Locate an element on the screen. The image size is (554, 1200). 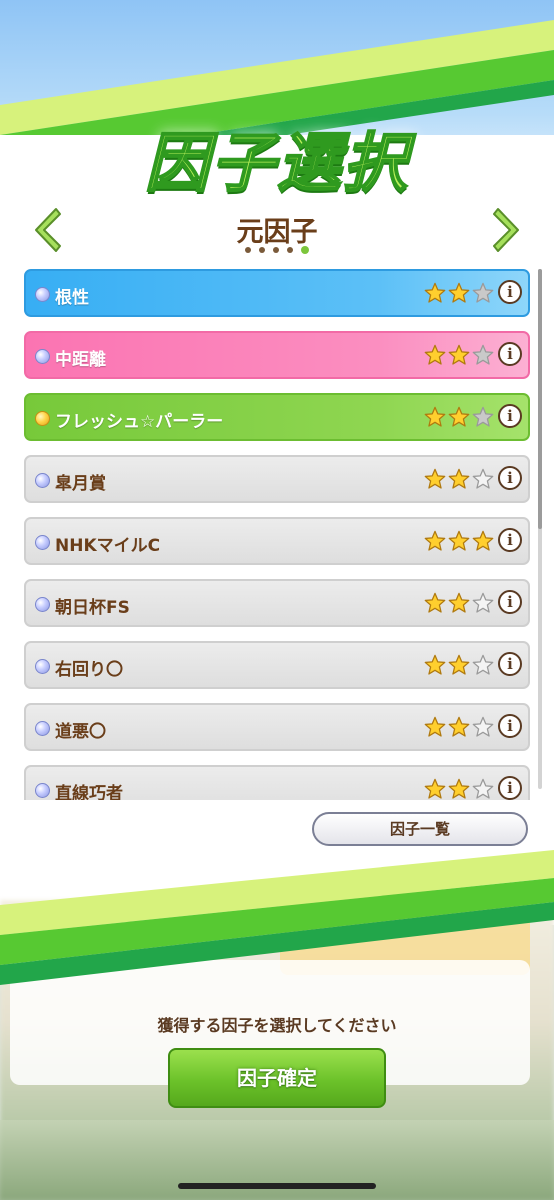
bottom-stripes-decoration is located at coordinates (277, 917).